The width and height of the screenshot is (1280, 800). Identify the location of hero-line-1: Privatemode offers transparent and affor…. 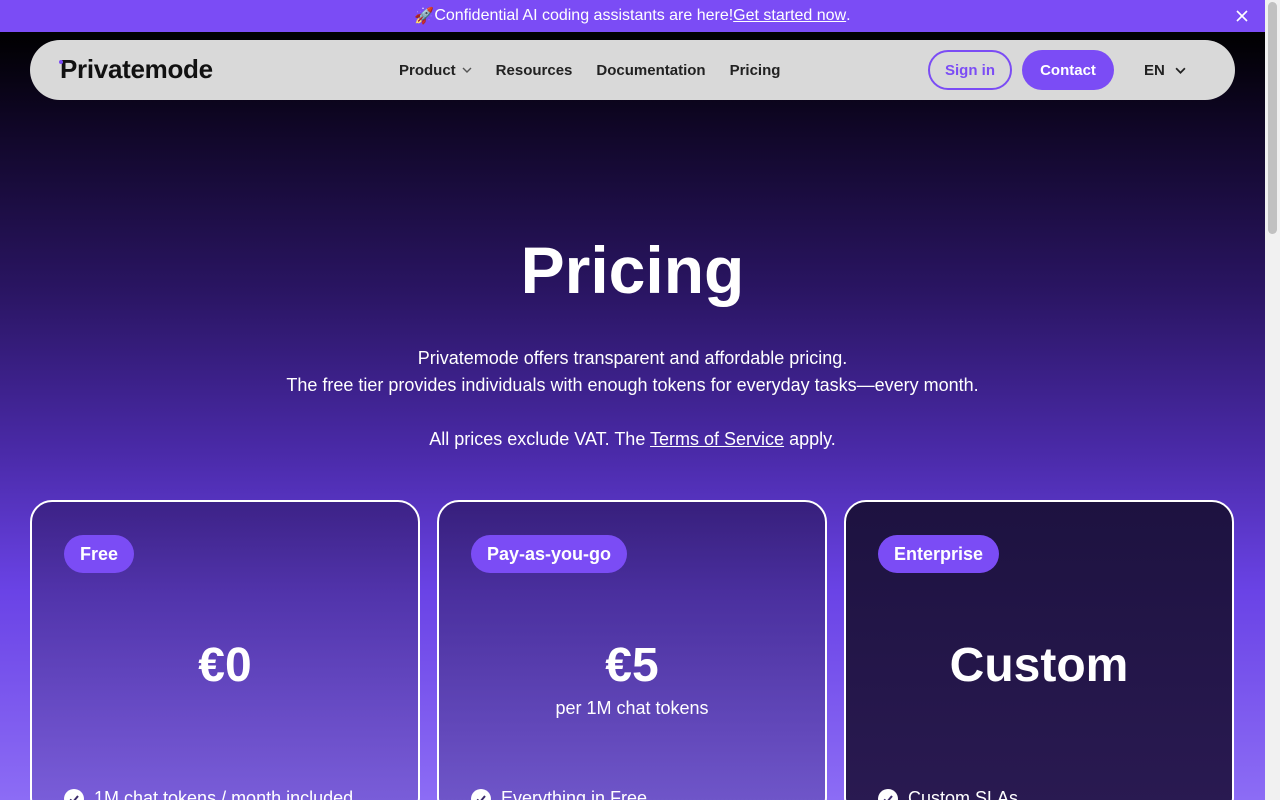
(632, 358).